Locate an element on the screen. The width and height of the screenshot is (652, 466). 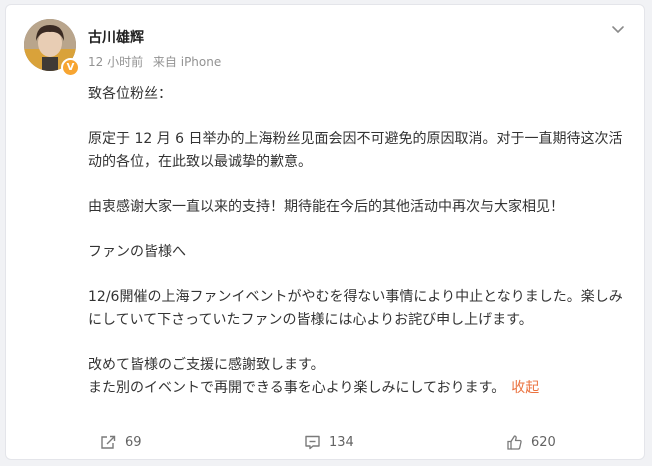
repost-button: 69 is located at coordinates (121, 442).